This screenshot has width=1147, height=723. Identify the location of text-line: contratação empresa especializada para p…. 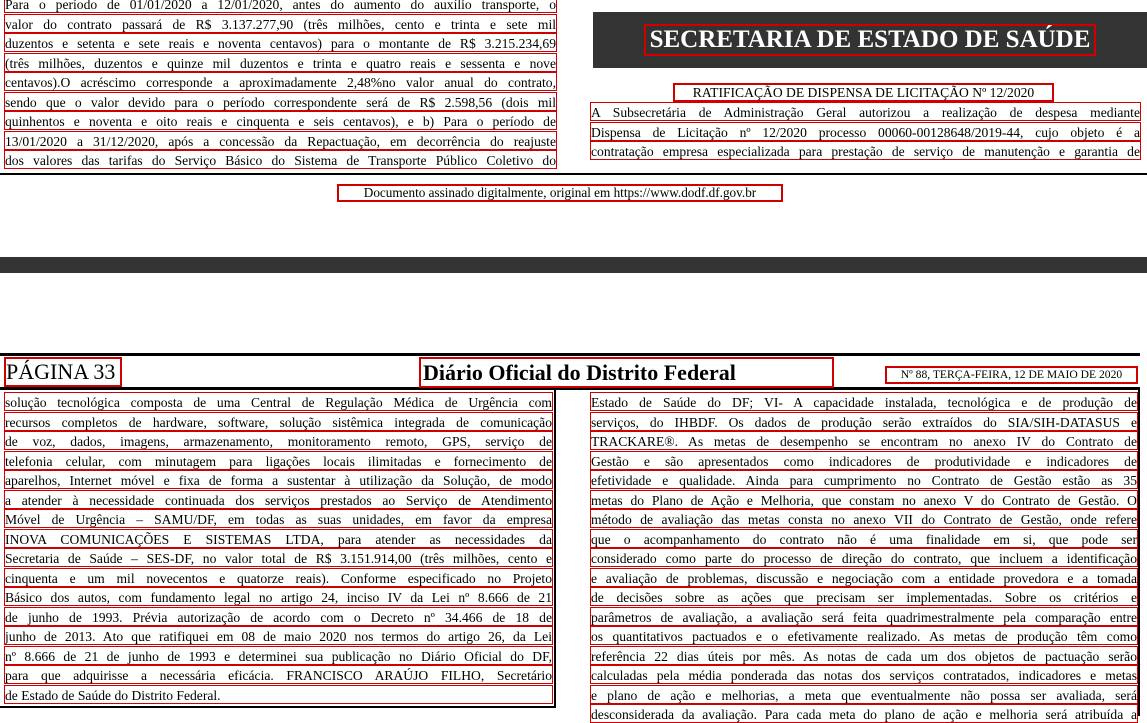
(865, 150).